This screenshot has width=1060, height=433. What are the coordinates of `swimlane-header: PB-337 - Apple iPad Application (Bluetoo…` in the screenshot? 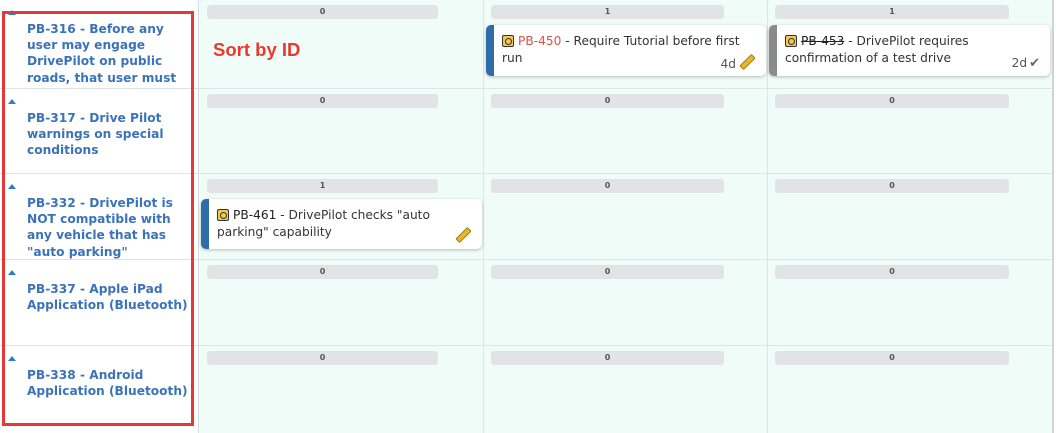 It's located at (99, 302).